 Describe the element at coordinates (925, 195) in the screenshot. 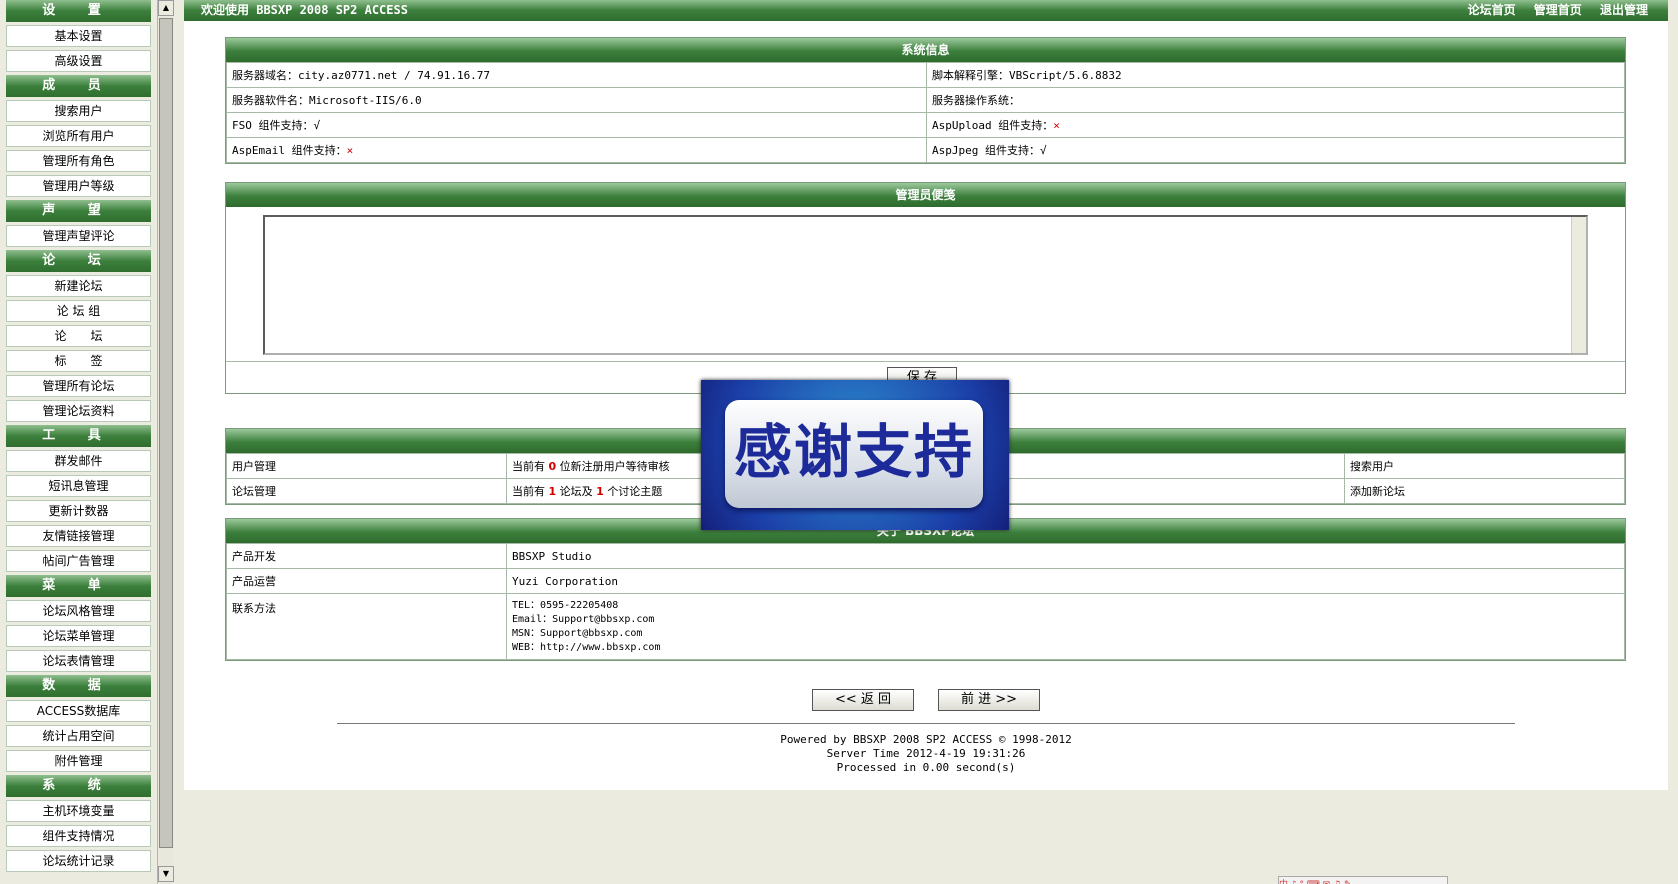

I see `admin-memo-title: 管理员便笺` at that location.